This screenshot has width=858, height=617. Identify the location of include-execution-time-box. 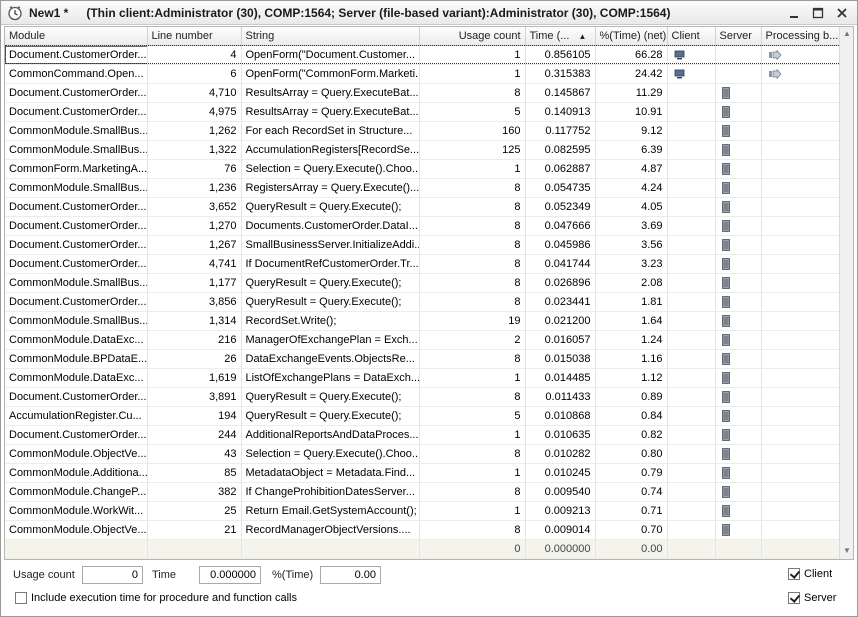
(21, 598).